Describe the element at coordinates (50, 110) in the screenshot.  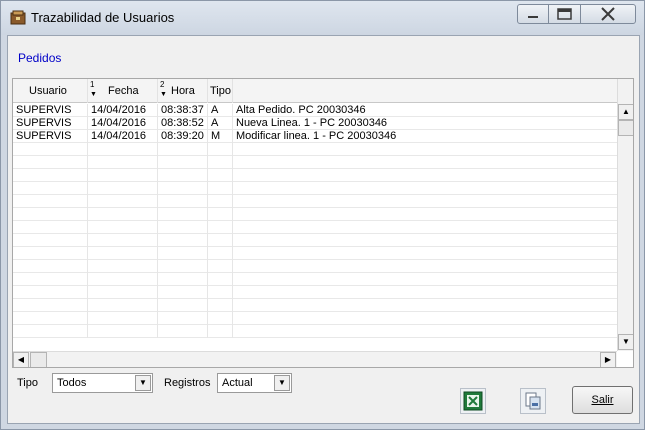
I see `cell-usuario: SUPERVIS` at that location.